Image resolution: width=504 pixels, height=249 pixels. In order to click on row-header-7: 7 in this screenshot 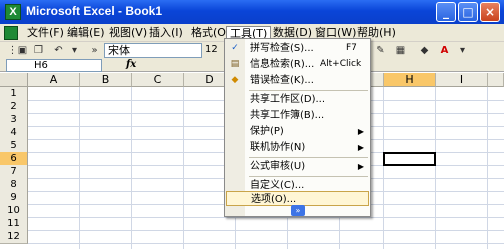, I will do `click(14, 172)`.